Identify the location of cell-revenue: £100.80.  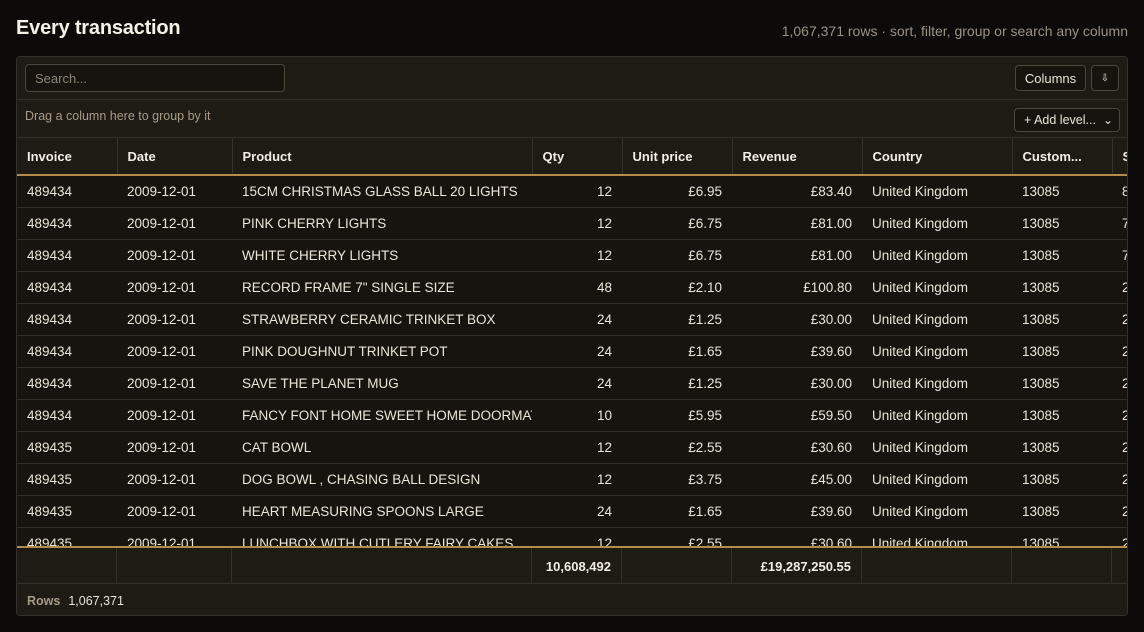
(797, 287).